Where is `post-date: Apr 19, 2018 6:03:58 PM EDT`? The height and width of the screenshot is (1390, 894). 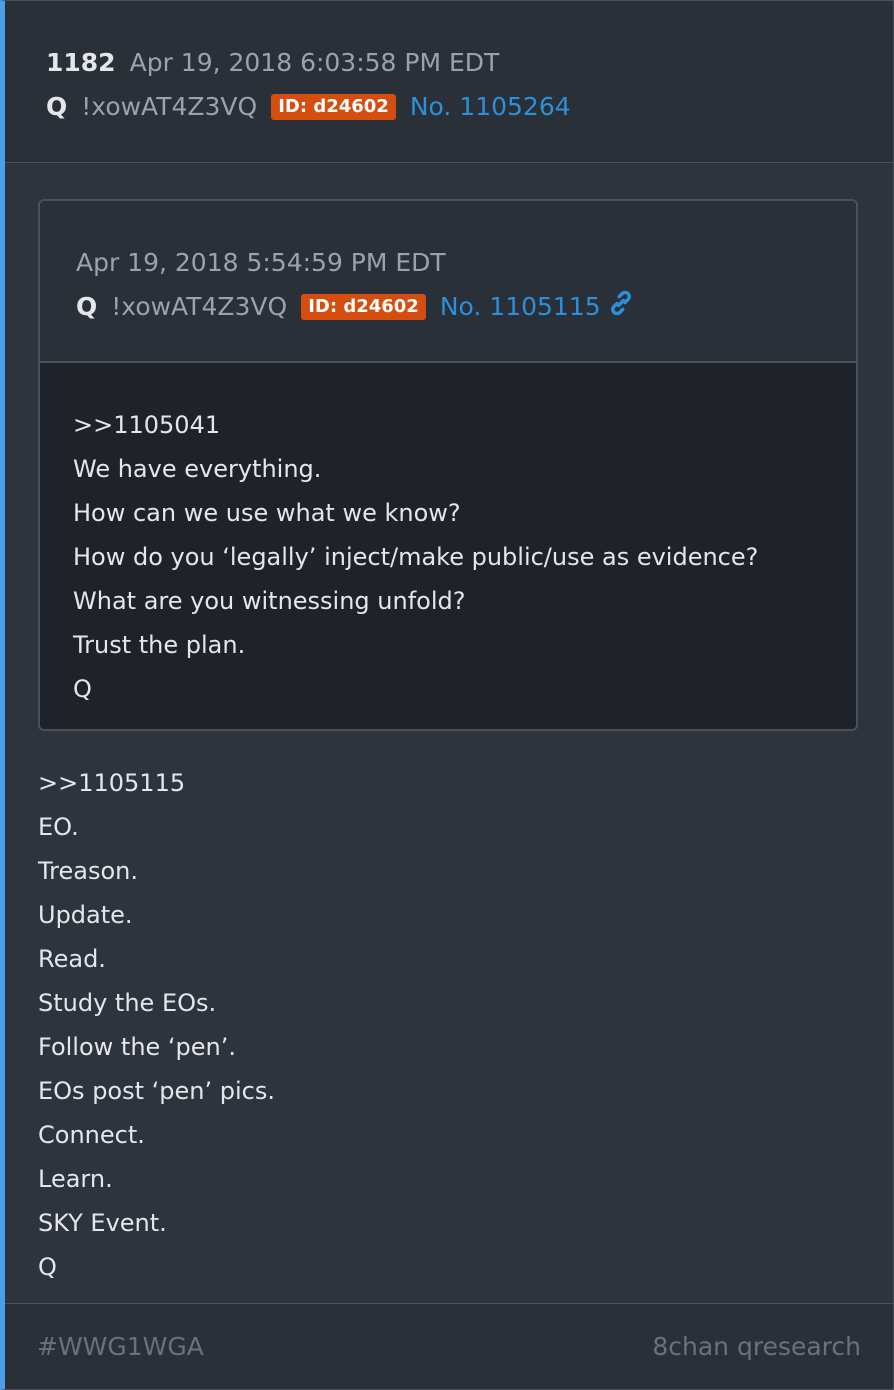 post-date: Apr 19, 2018 6:03:58 PM EDT is located at coordinates (314, 62).